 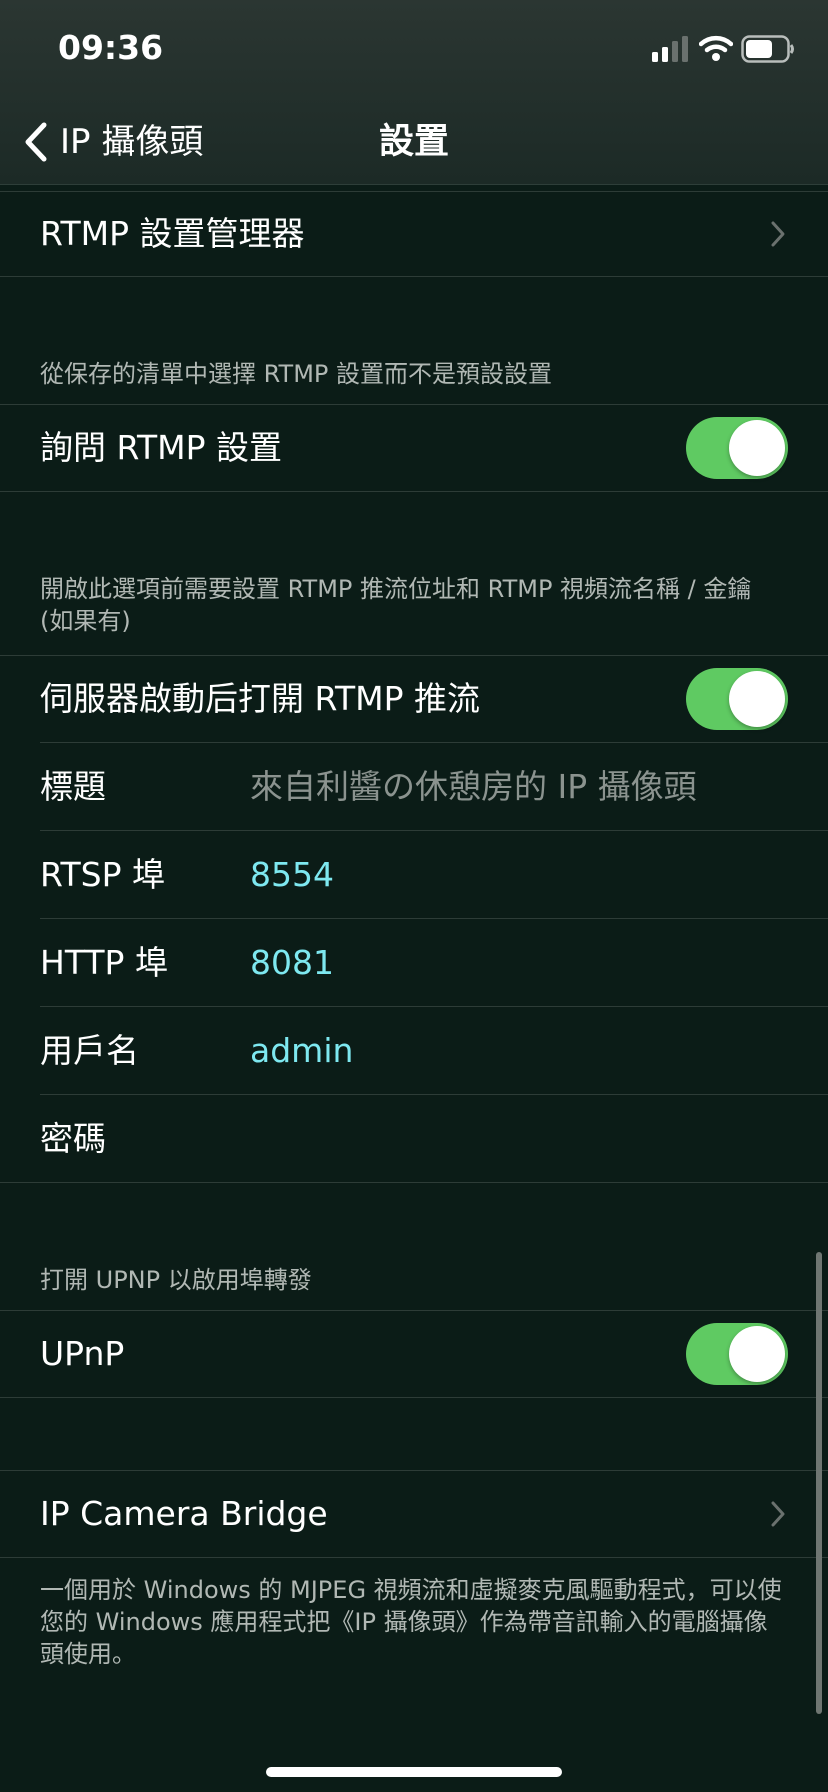 What do you see at coordinates (670, 49) in the screenshot?
I see `cellular-signal-icon` at bounding box center [670, 49].